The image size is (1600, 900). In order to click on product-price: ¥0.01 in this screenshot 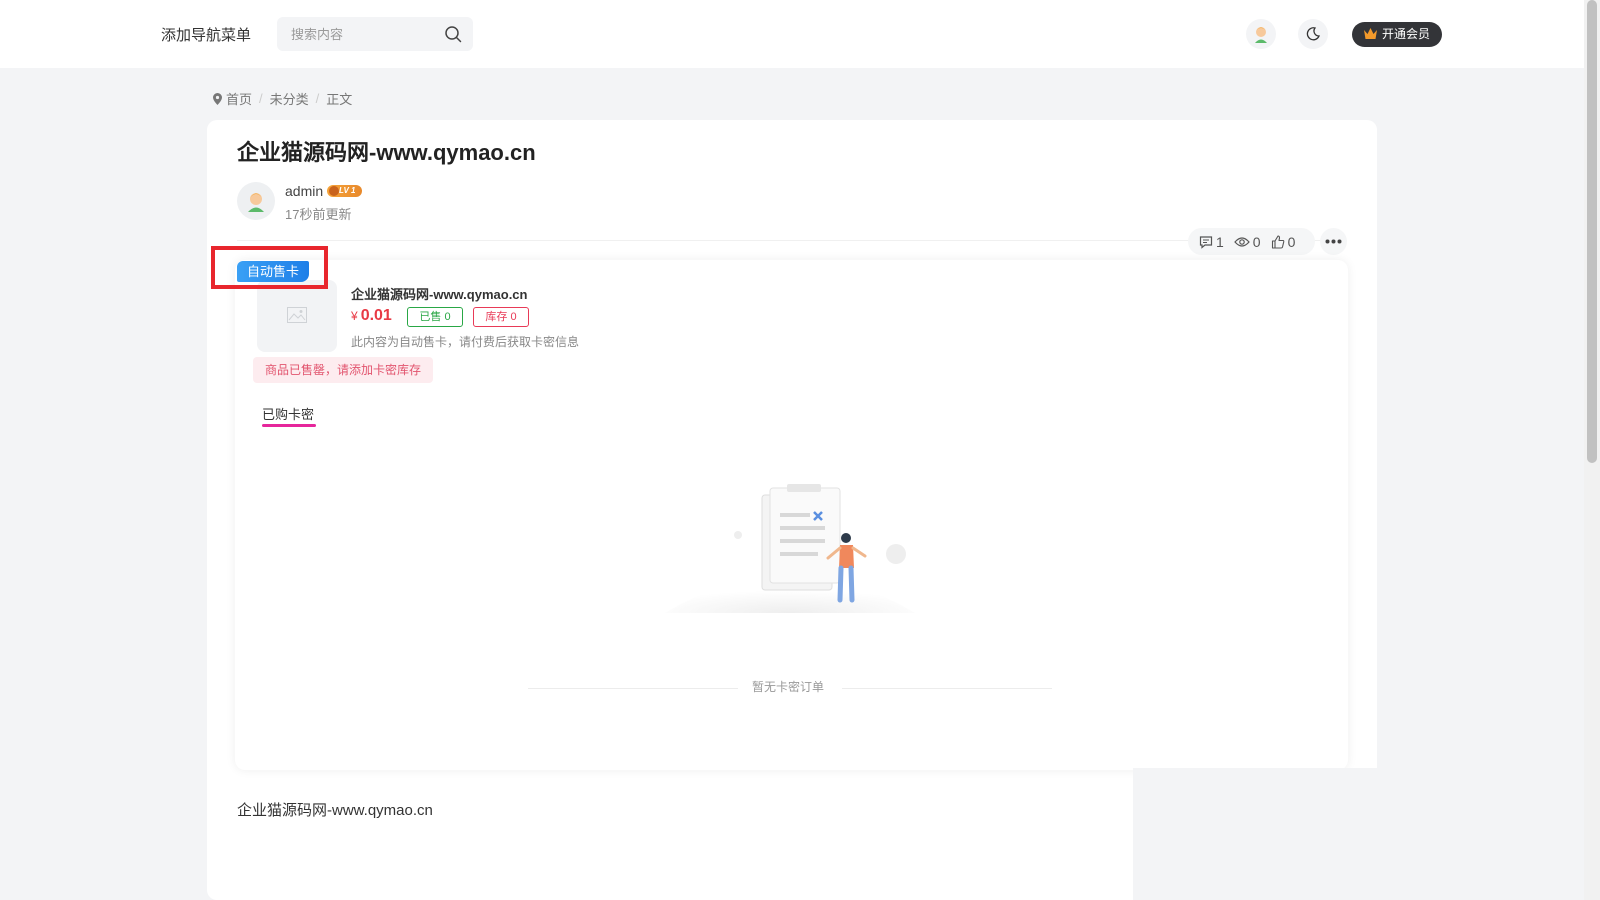, I will do `click(371, 316)`.